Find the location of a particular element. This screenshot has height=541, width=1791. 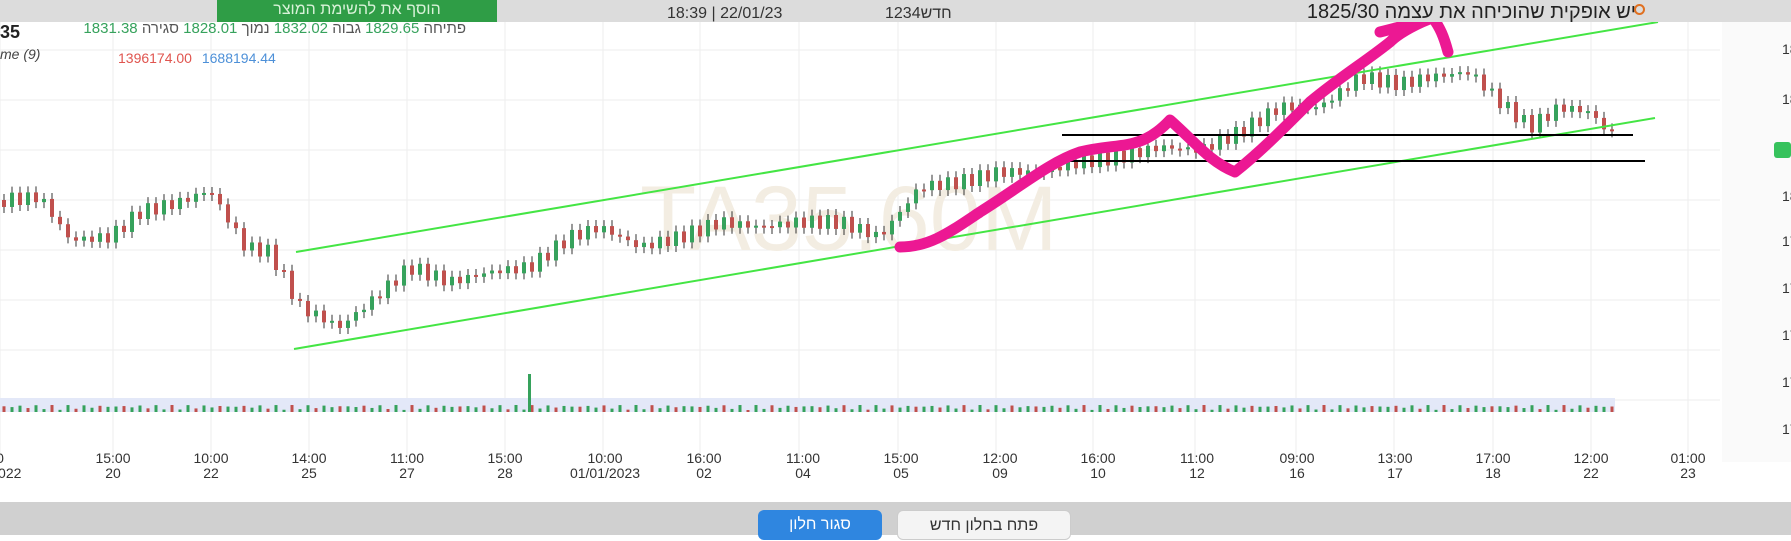

ohlc-high-label: גבוה is located at coordinates (346, 28).